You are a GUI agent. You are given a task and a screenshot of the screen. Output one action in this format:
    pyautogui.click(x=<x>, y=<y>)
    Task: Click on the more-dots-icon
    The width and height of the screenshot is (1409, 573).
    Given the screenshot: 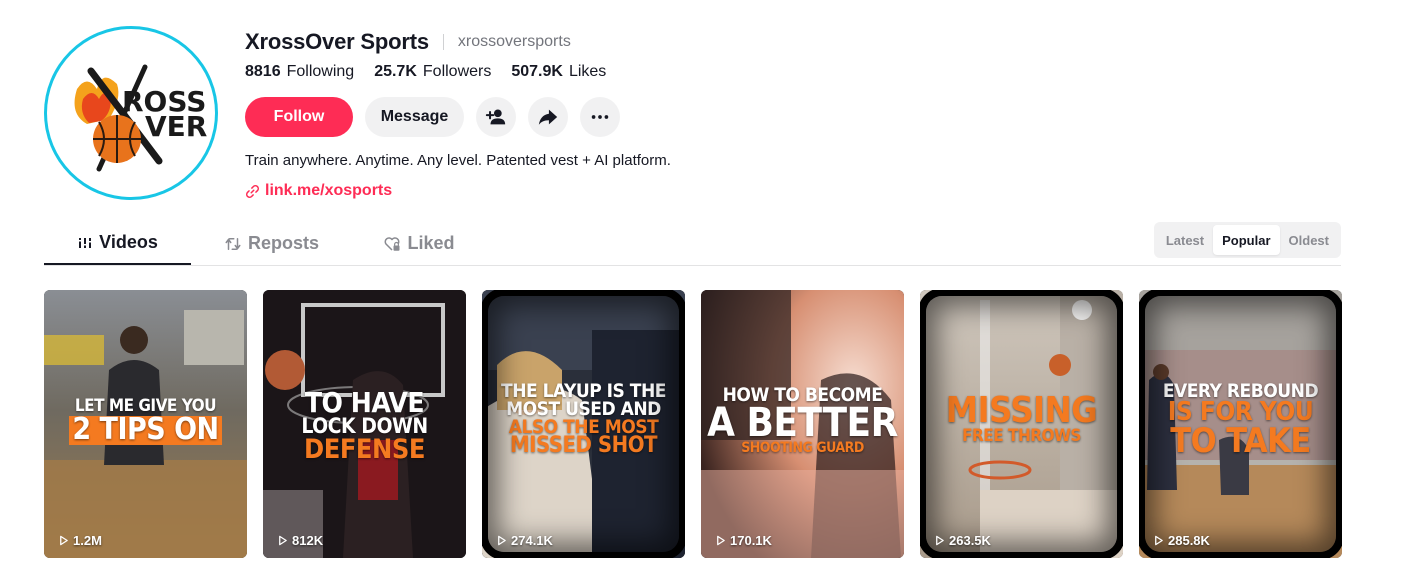 What is the action you would take?
    pyautogui.click(x=600, y=117)
    